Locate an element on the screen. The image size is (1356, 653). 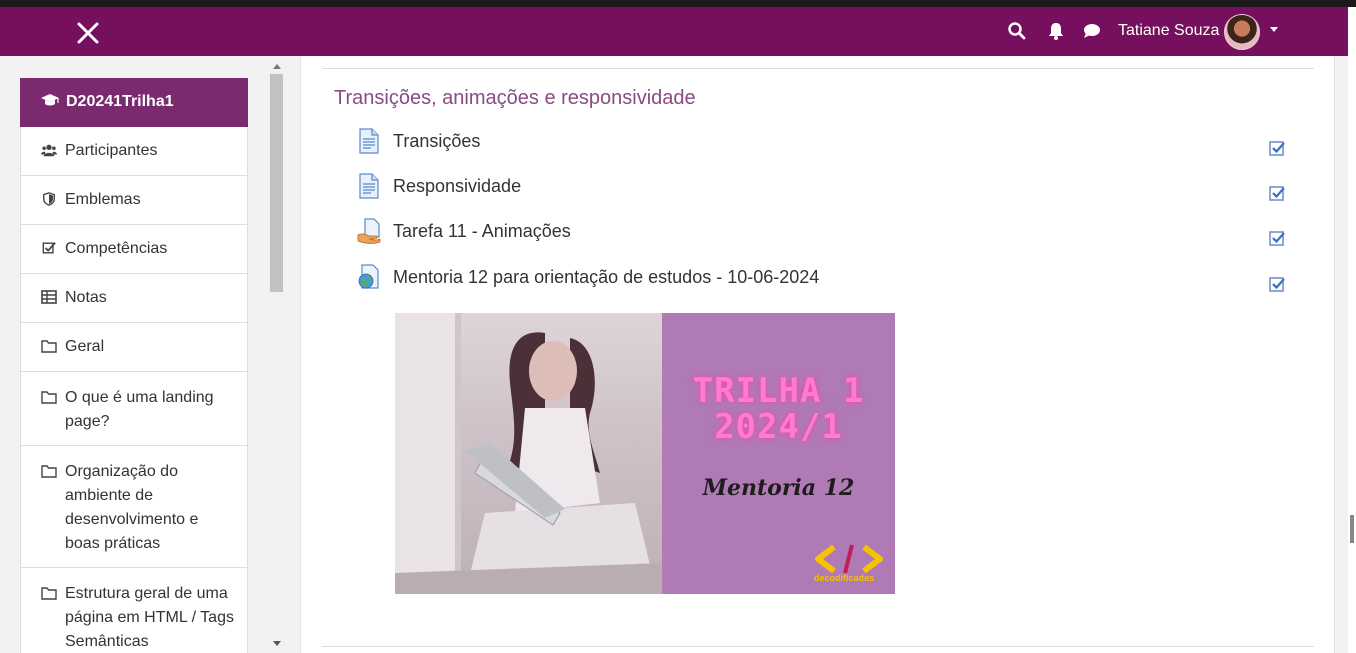
banner-photo is located at coordinates (528, 453).